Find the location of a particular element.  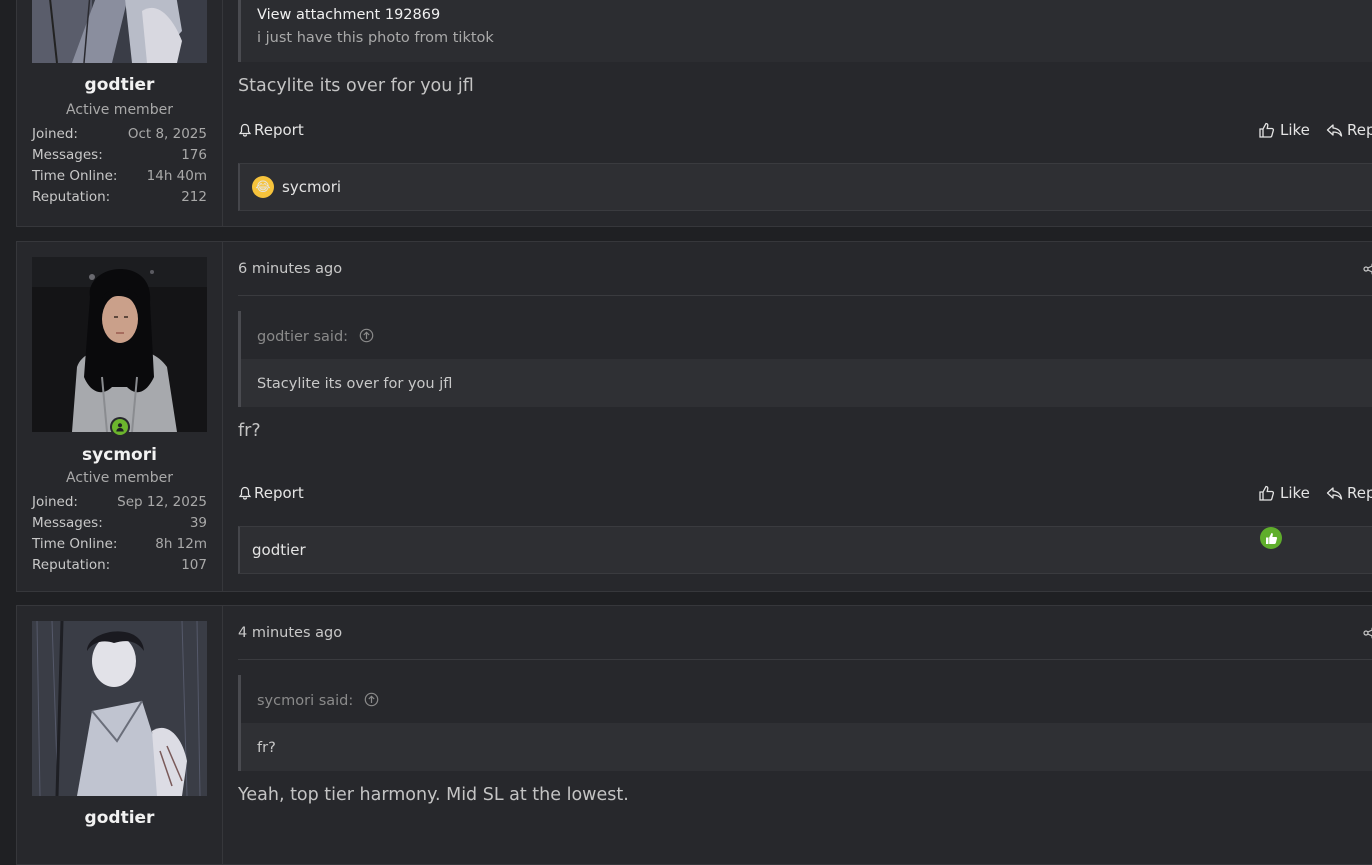

post-3-user-column: godtier is located at coordinates (120, 735).